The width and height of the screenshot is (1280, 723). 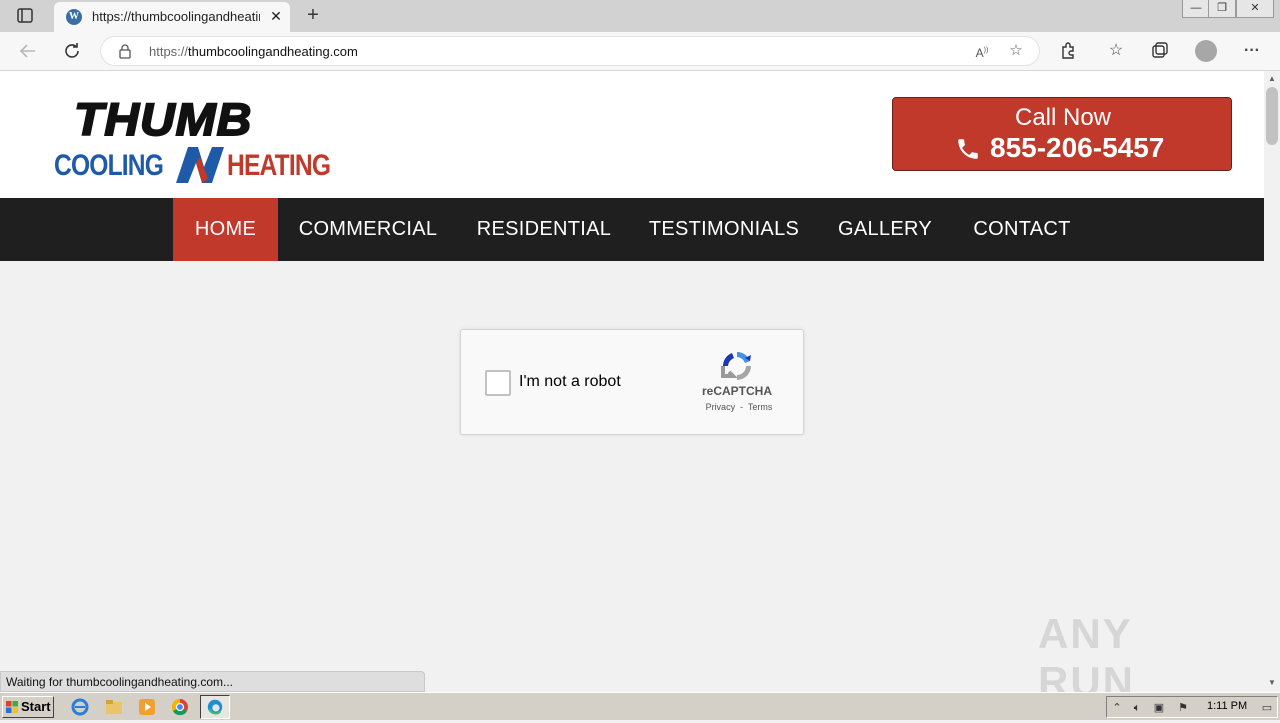 What do you see at coordinates (760, 407) in the screenshot?
I see `recaptcha-terms-link: Terms` at bounding box center [760, 407].